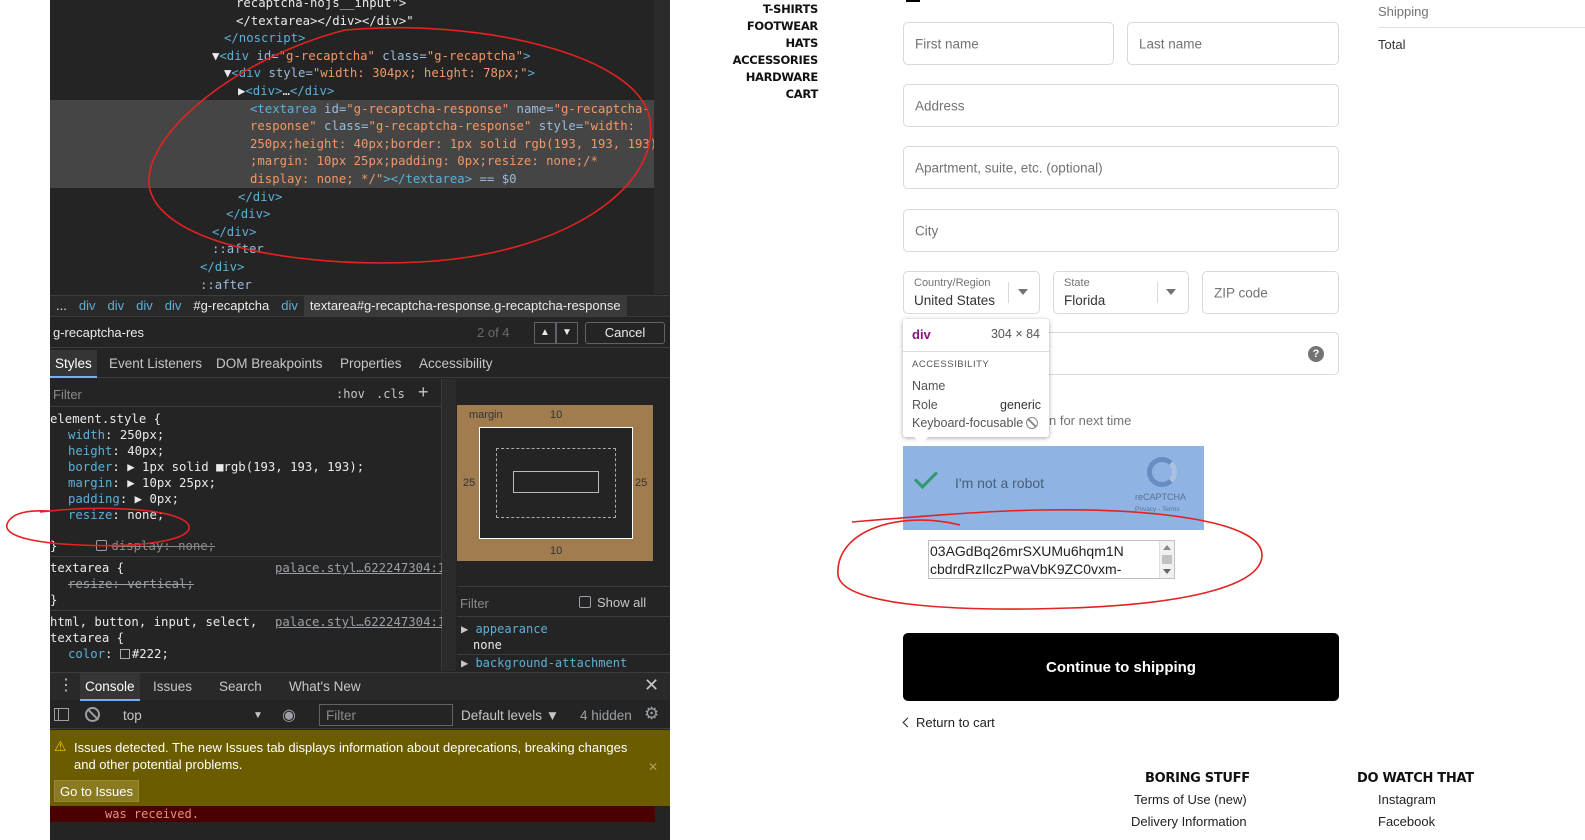  I want to click on annotation-circle-token, so click(1050, 559).